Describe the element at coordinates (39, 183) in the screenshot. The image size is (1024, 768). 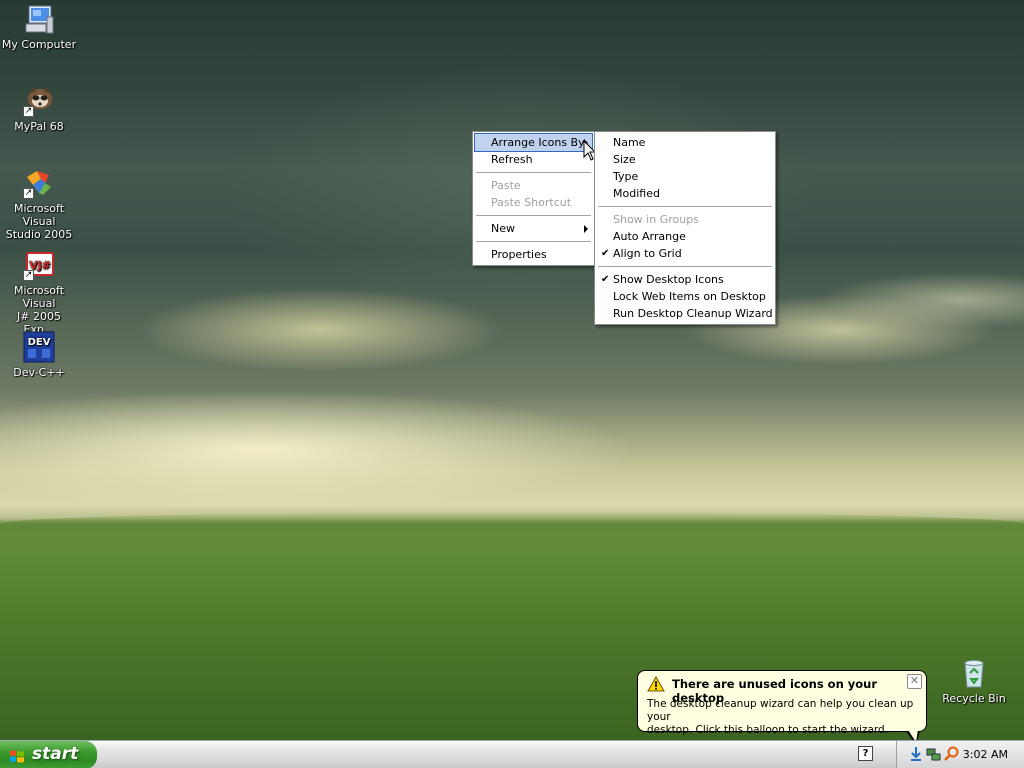
I see `visual-studio-icon: ↗` at that location.